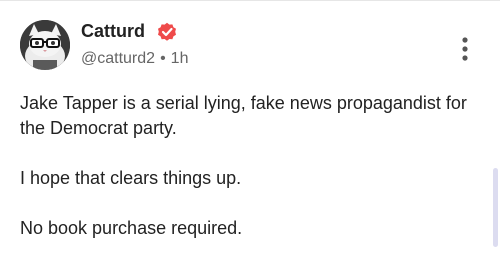  Describe the element at coordinates (465, 49) in the screenshot. I see `more-vertical-icon` at that location.